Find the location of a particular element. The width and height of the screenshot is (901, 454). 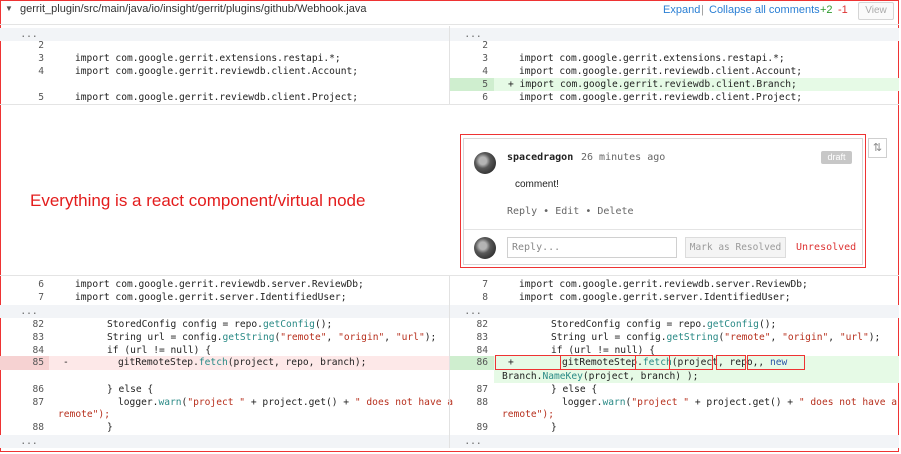

mark-resolved-button: Mark as Resolved is located at coordinates (735, 247).